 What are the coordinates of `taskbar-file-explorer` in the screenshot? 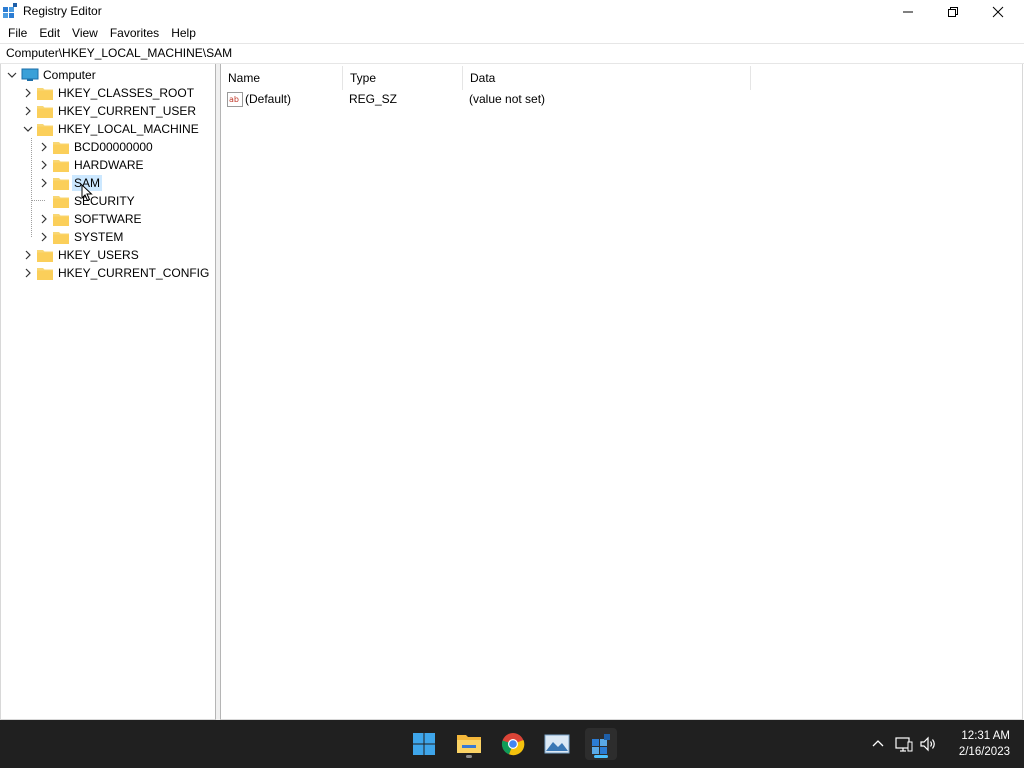 It's located at (469, 744).